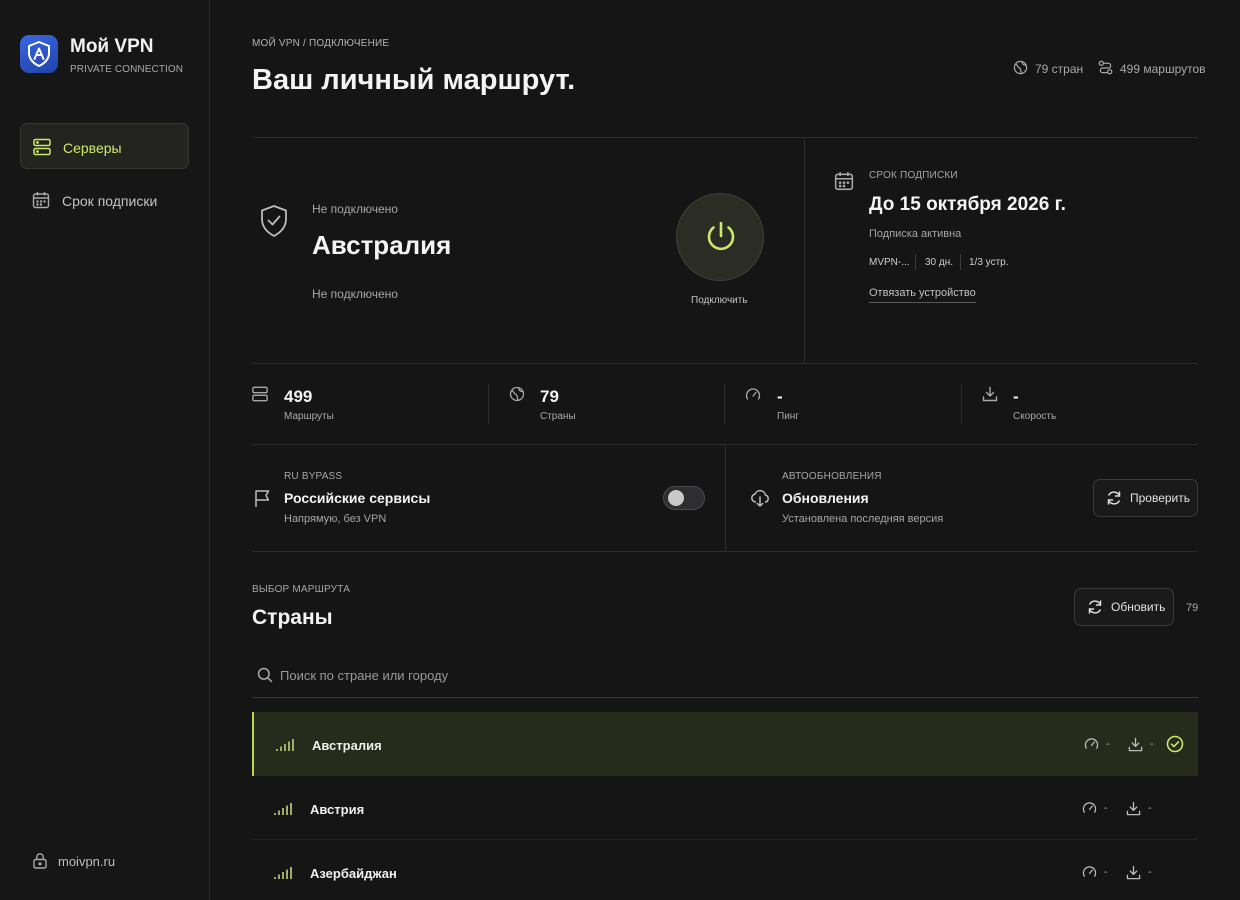 This screenshot has height=900, width=1240. What do you see at coordinates (939, 262) in the screenshot?
I see `subscription-days: 30 дн.` at bounding box center [939, 262].